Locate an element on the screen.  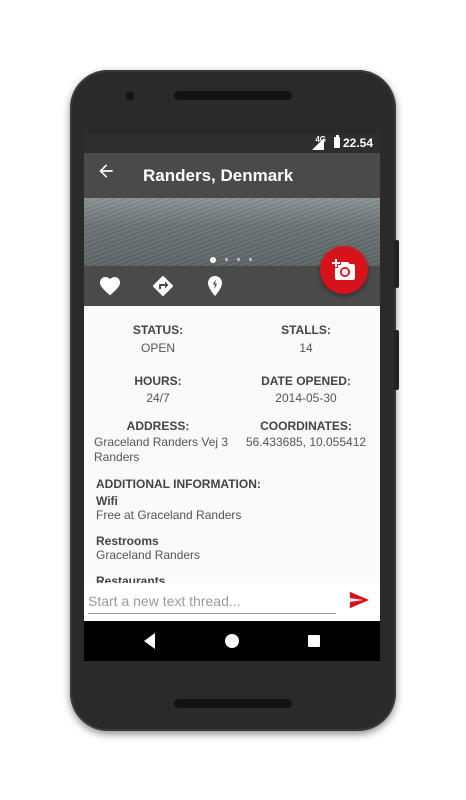
date-opened-value: 2014-05-30 is located at coordinates (306, 398).